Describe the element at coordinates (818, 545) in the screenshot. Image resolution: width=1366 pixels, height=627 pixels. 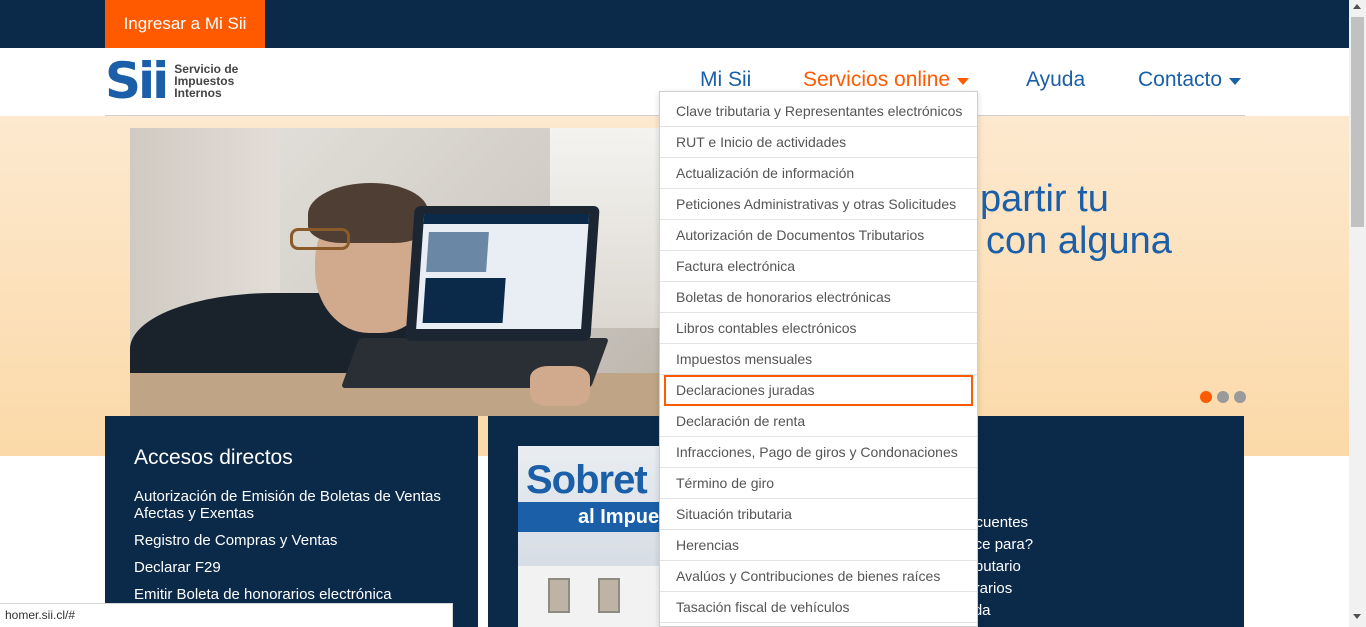
I see `dropdown-item-herencias: Herencias` at that location.